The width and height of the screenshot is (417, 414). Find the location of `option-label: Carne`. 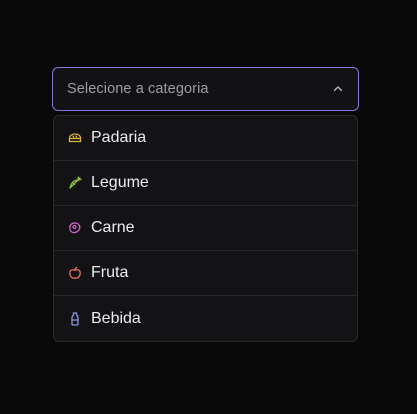

option-label: Carne is located at coordinates (113, 227).